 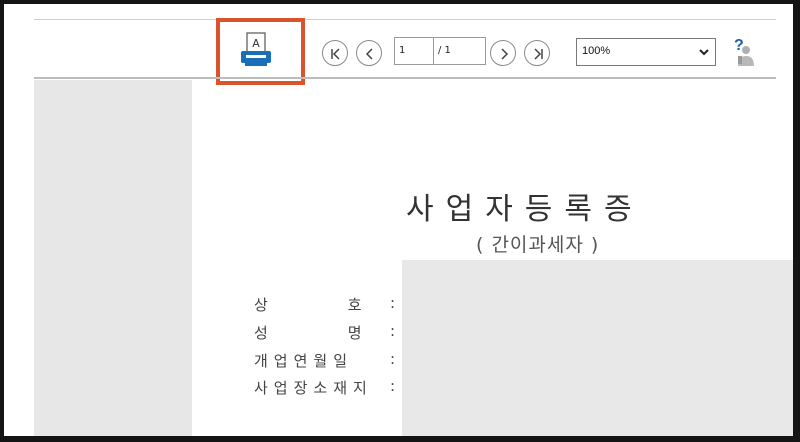 I want to click on print-icon-letter: A, so click(x=256, y=43).